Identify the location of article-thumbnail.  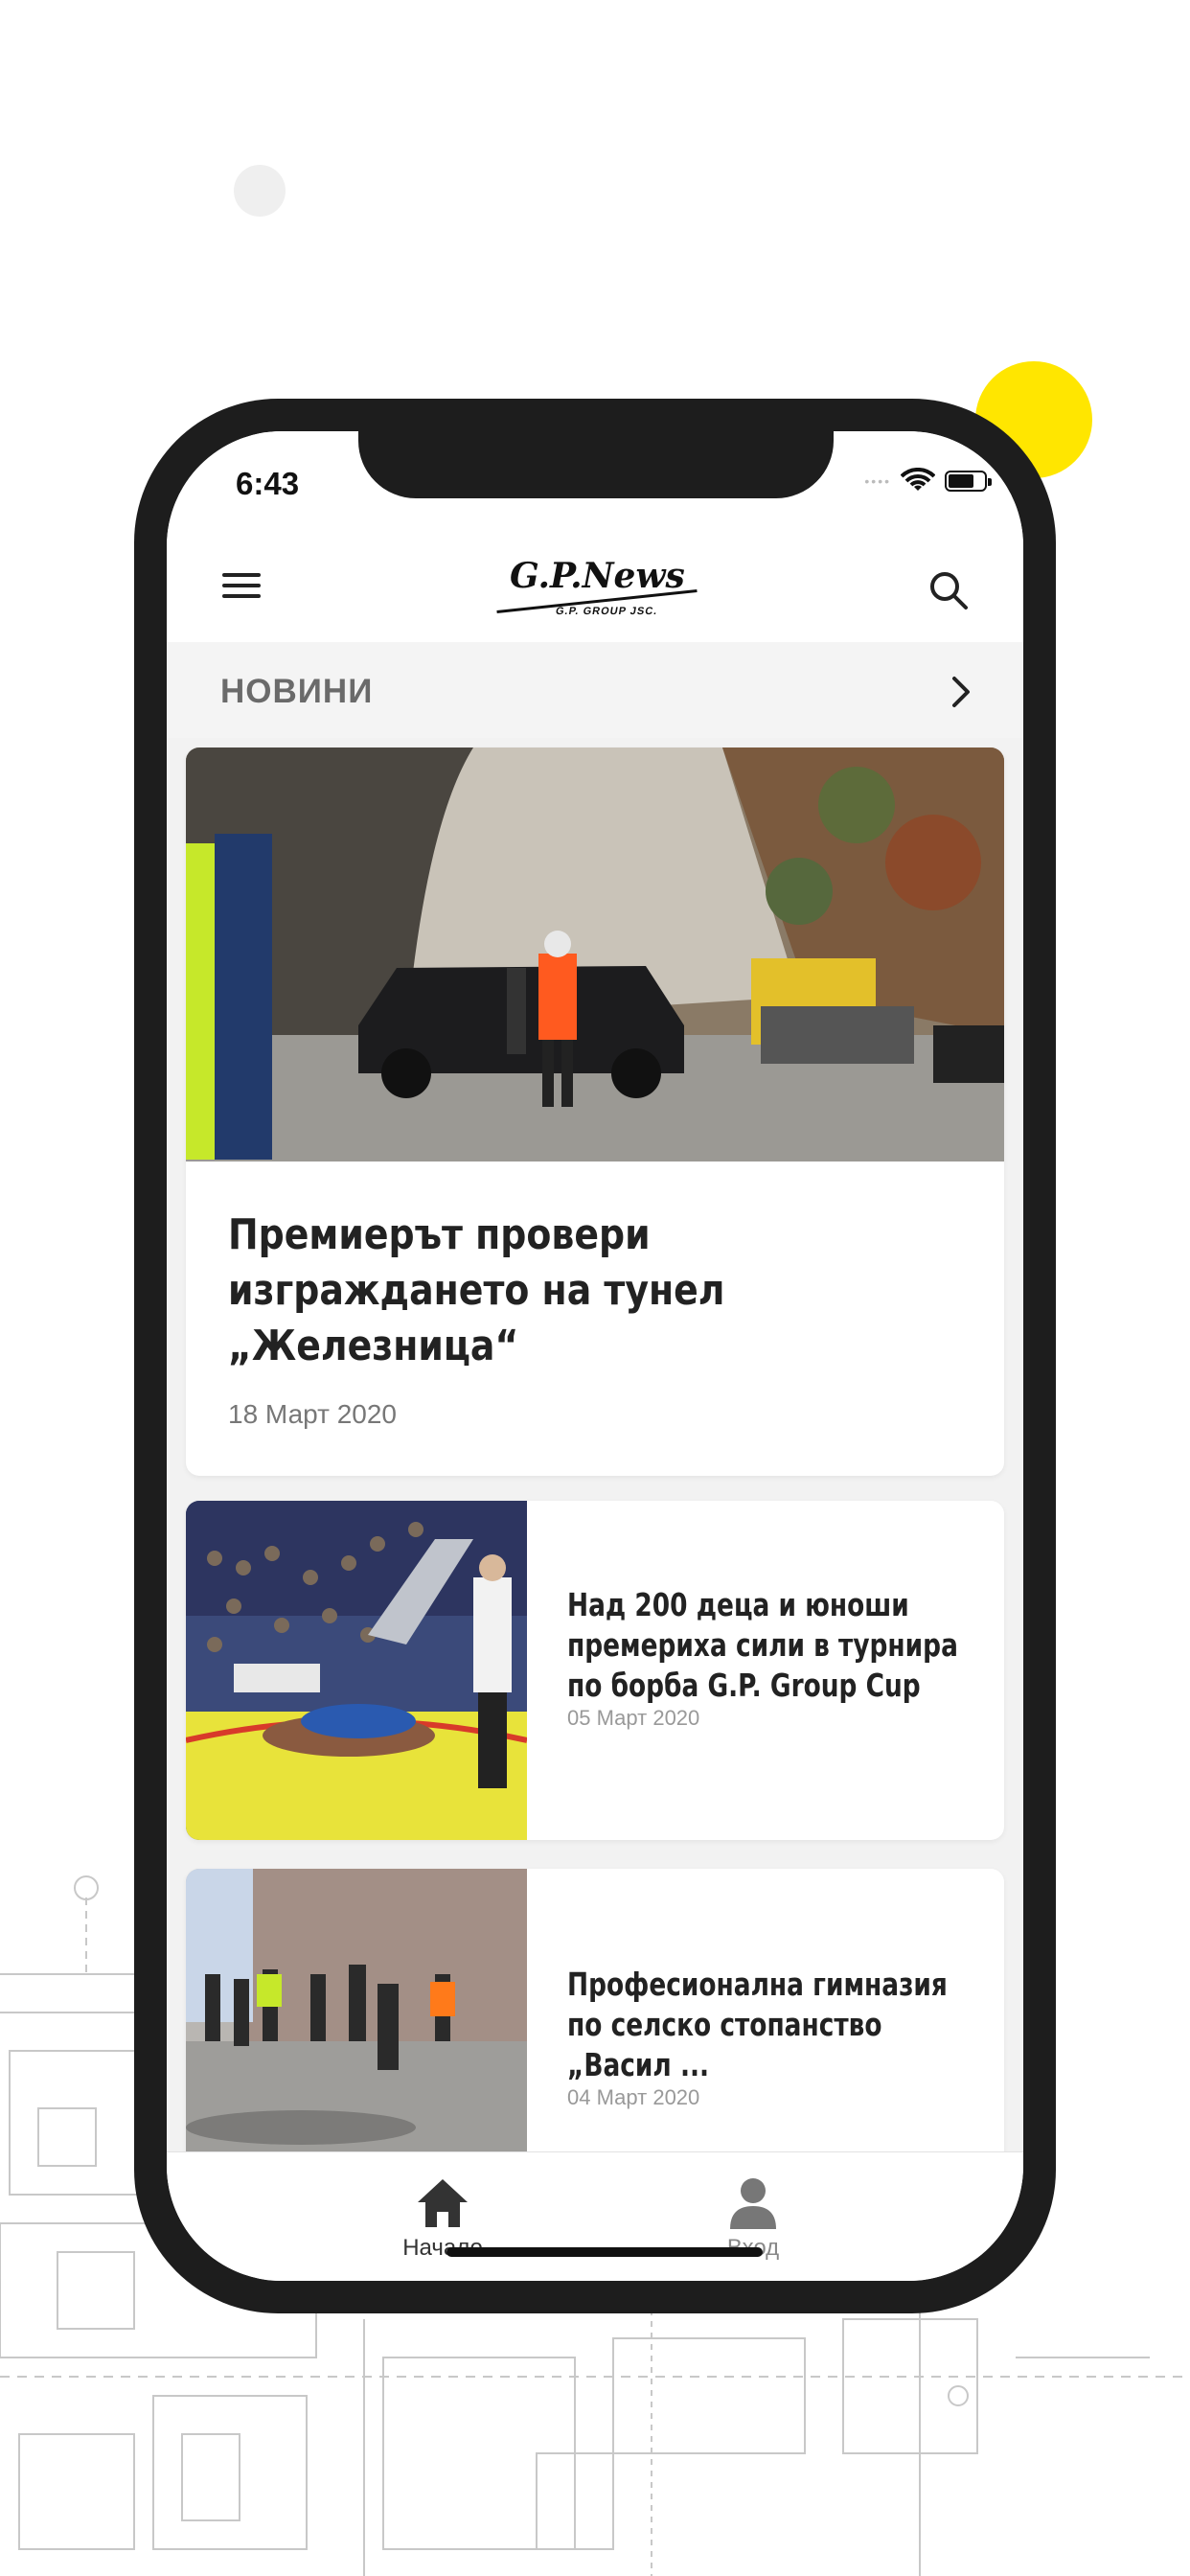
(357, 1670).